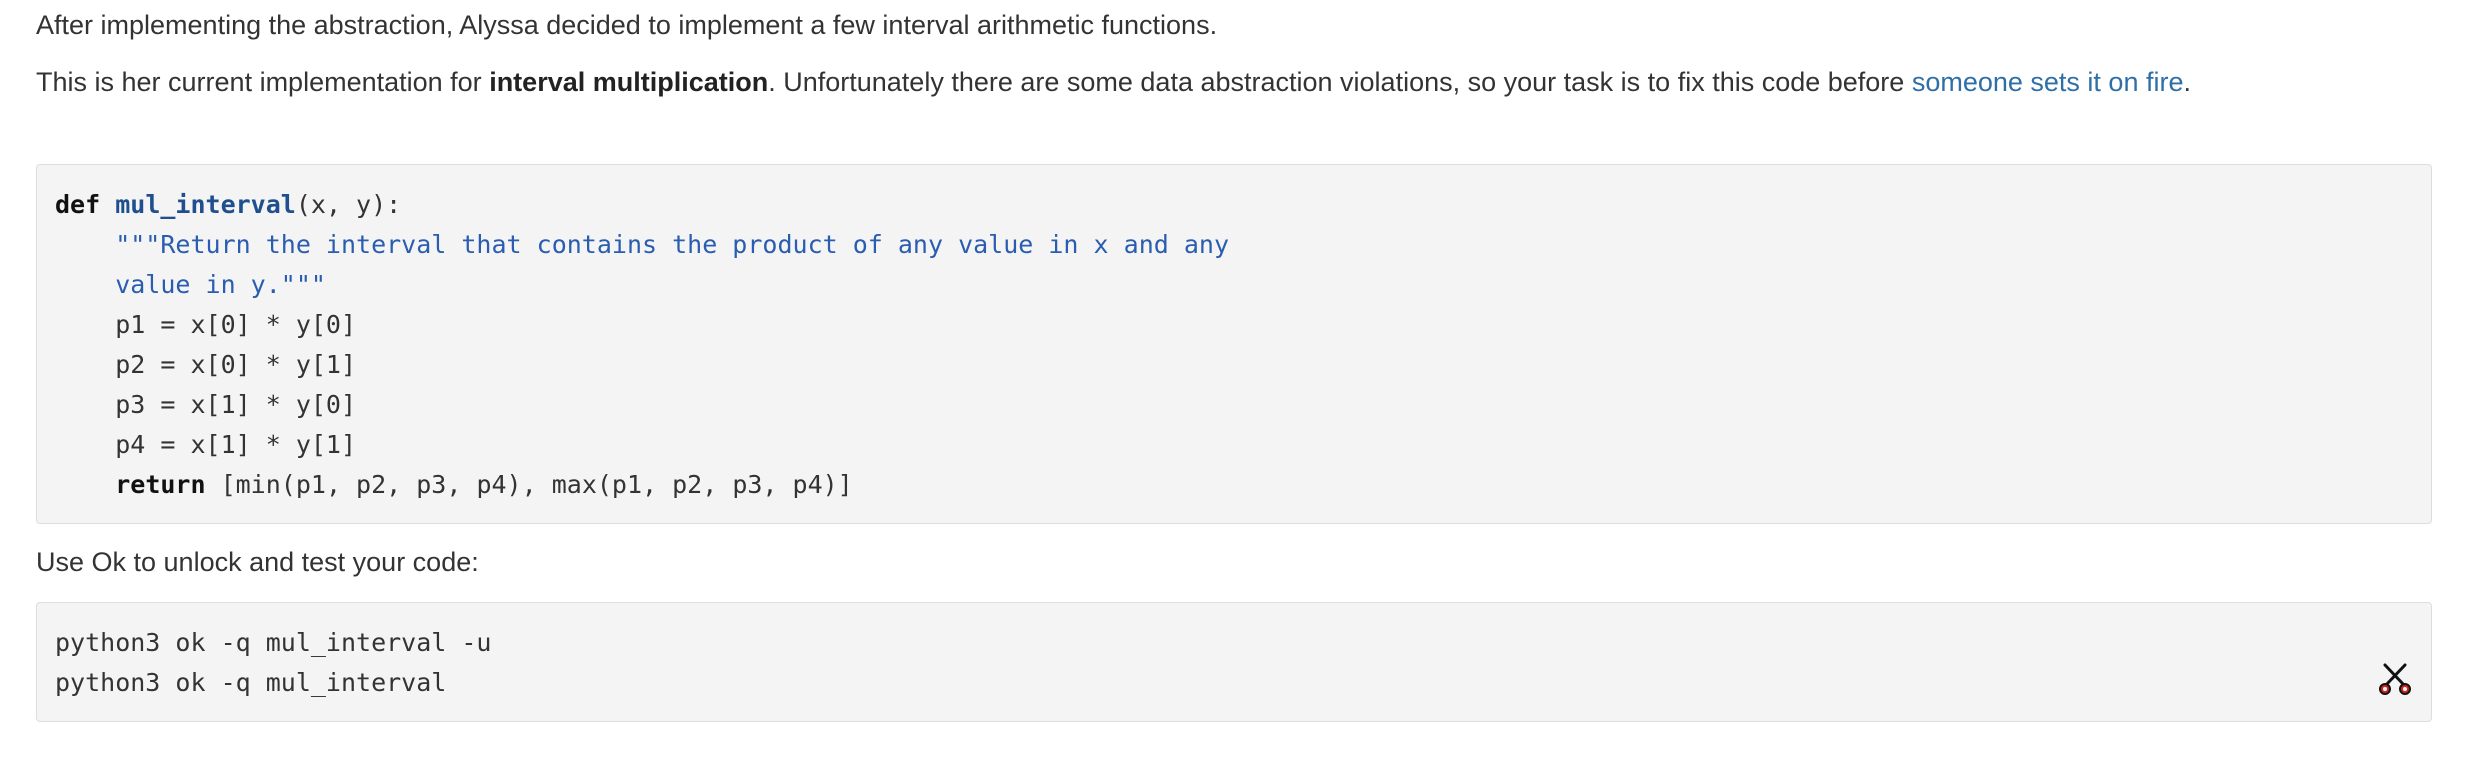 This screenshot has width=2467, height=759. I want to click on task-text-start: This is her current implementation for, so click(263, 82).